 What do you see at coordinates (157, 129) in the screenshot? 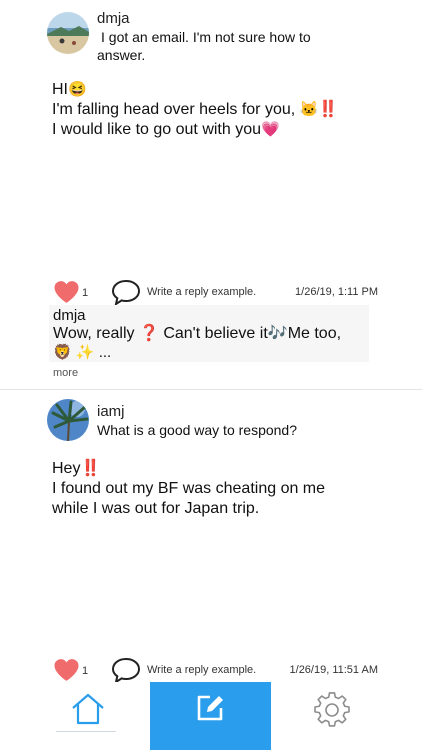
I see `body-text: I would like to go out with you` at bounding box center [157, 129].